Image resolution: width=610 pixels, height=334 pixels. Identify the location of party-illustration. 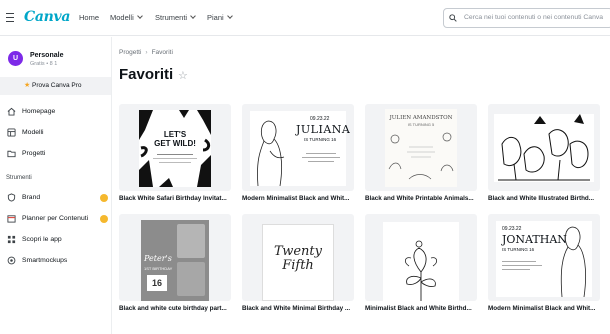
(544, 147).